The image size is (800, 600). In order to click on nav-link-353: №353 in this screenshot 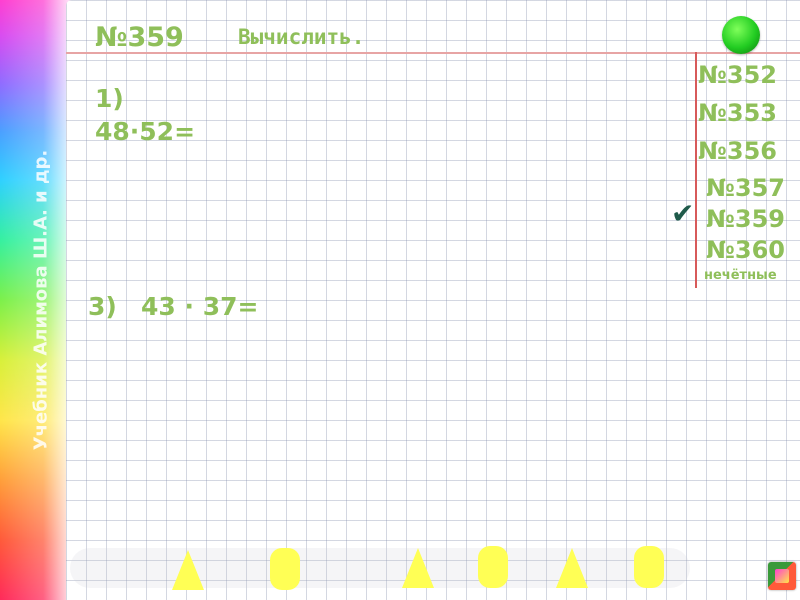, I will do `click(737, 113)`.